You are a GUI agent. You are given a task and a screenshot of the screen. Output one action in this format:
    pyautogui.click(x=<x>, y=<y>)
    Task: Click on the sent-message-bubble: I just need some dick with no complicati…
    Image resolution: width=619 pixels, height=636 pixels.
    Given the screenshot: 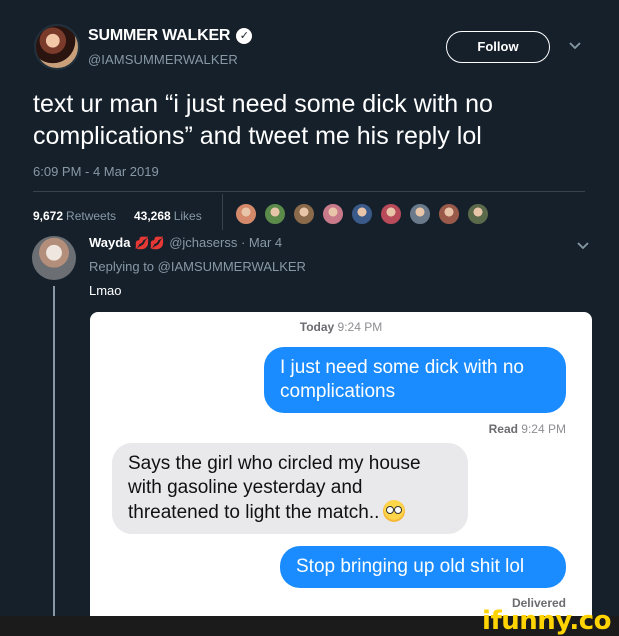 What is the action you would take?
    pyautogui.click(x=415, y=380)
    